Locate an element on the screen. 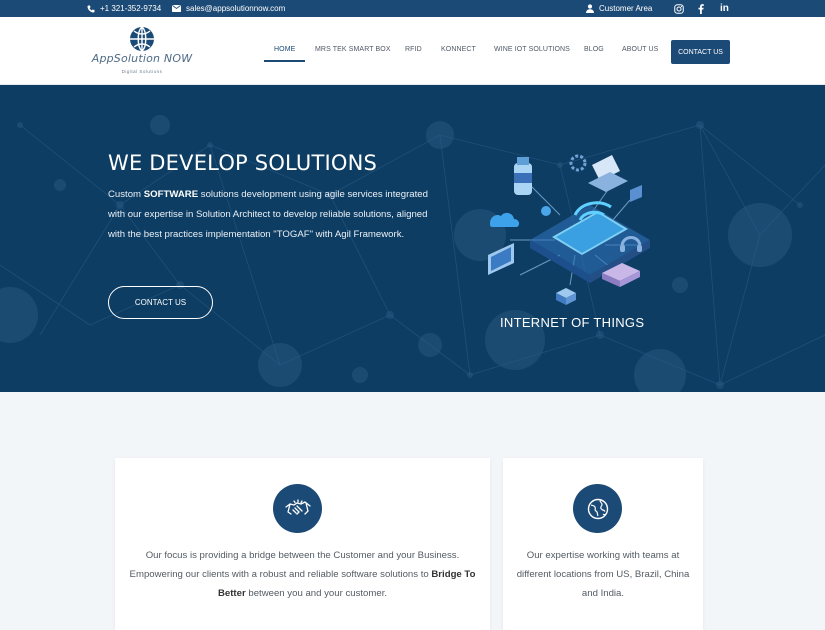 The height and width of the screenshot is (630, 825). iot-isometric-illustration is located at coordinates (569, 229).